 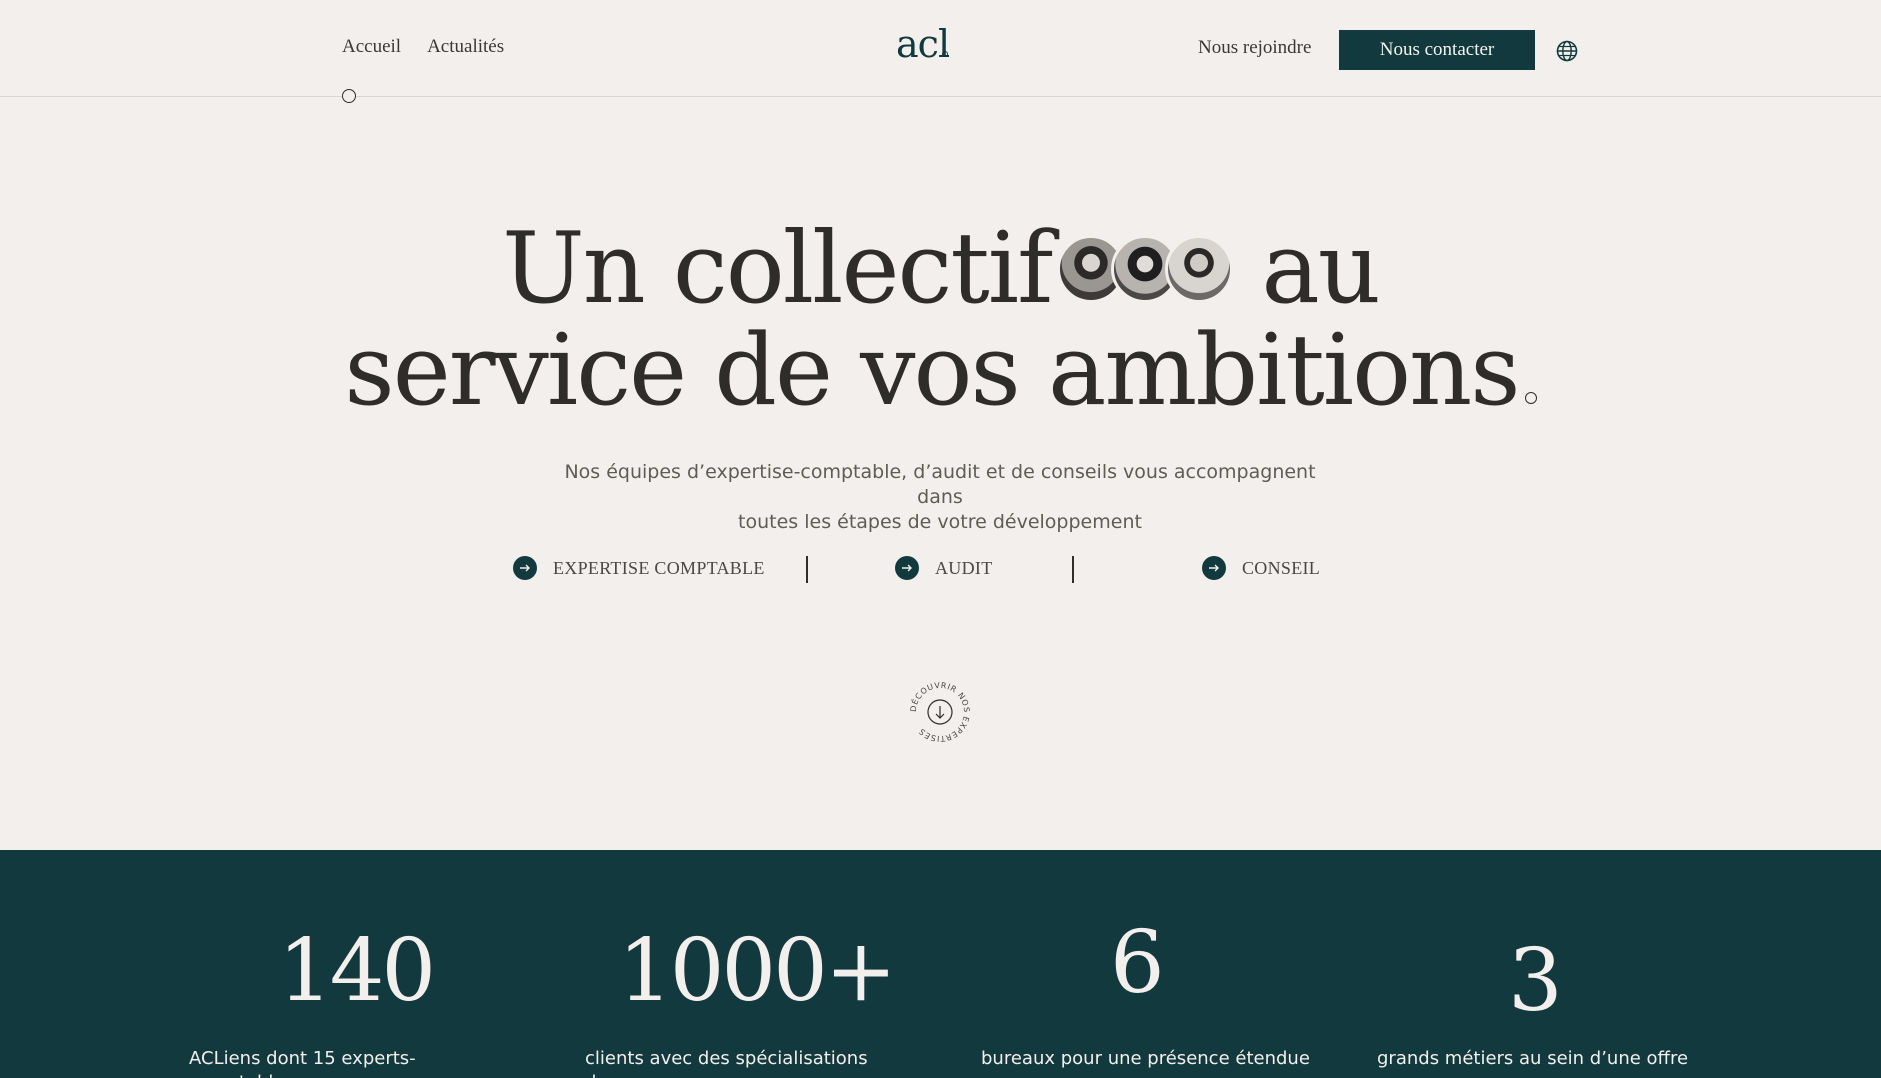 I want to click on logo: acl, so click(x=923, y=44).